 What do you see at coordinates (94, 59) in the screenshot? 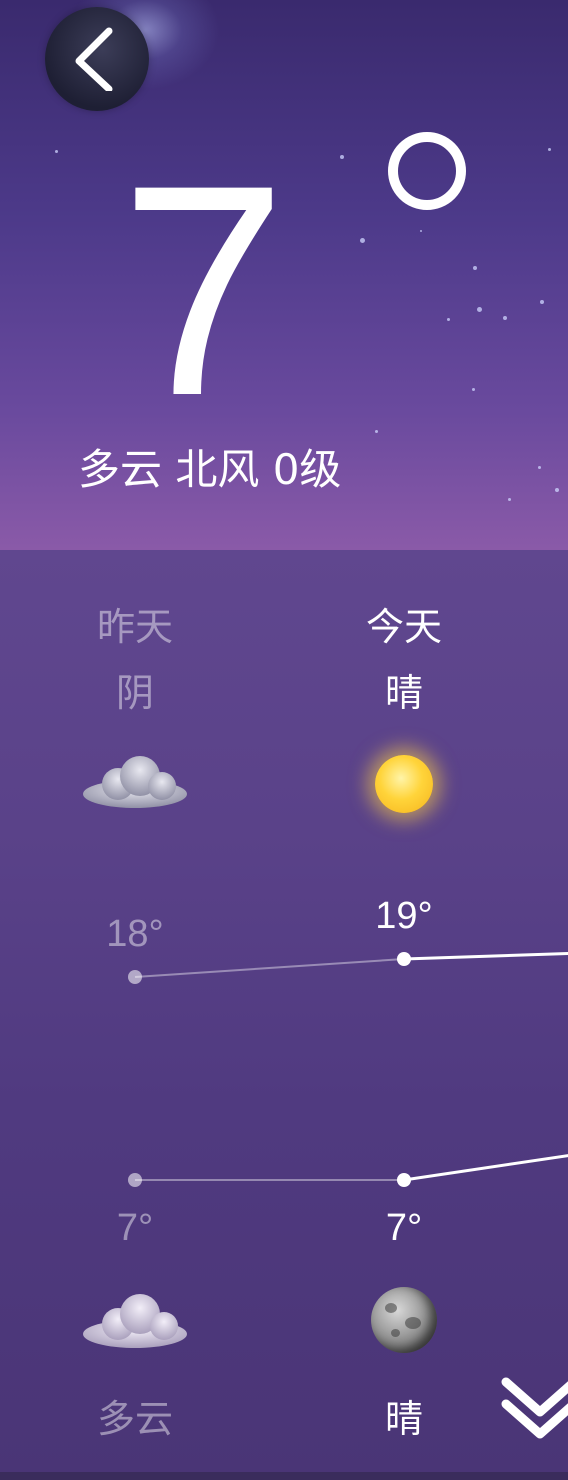
I see `chevron-left-icon` at bounding box center [94, 59].